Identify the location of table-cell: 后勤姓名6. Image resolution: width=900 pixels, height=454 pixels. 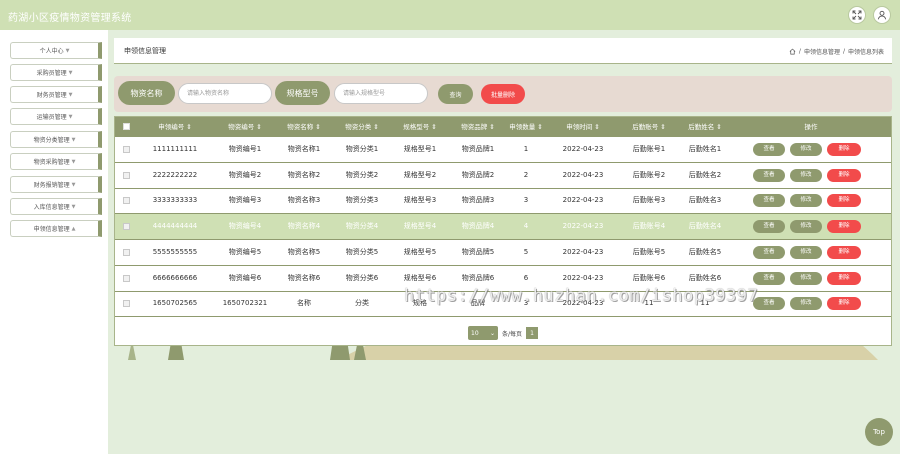
(705, 277).